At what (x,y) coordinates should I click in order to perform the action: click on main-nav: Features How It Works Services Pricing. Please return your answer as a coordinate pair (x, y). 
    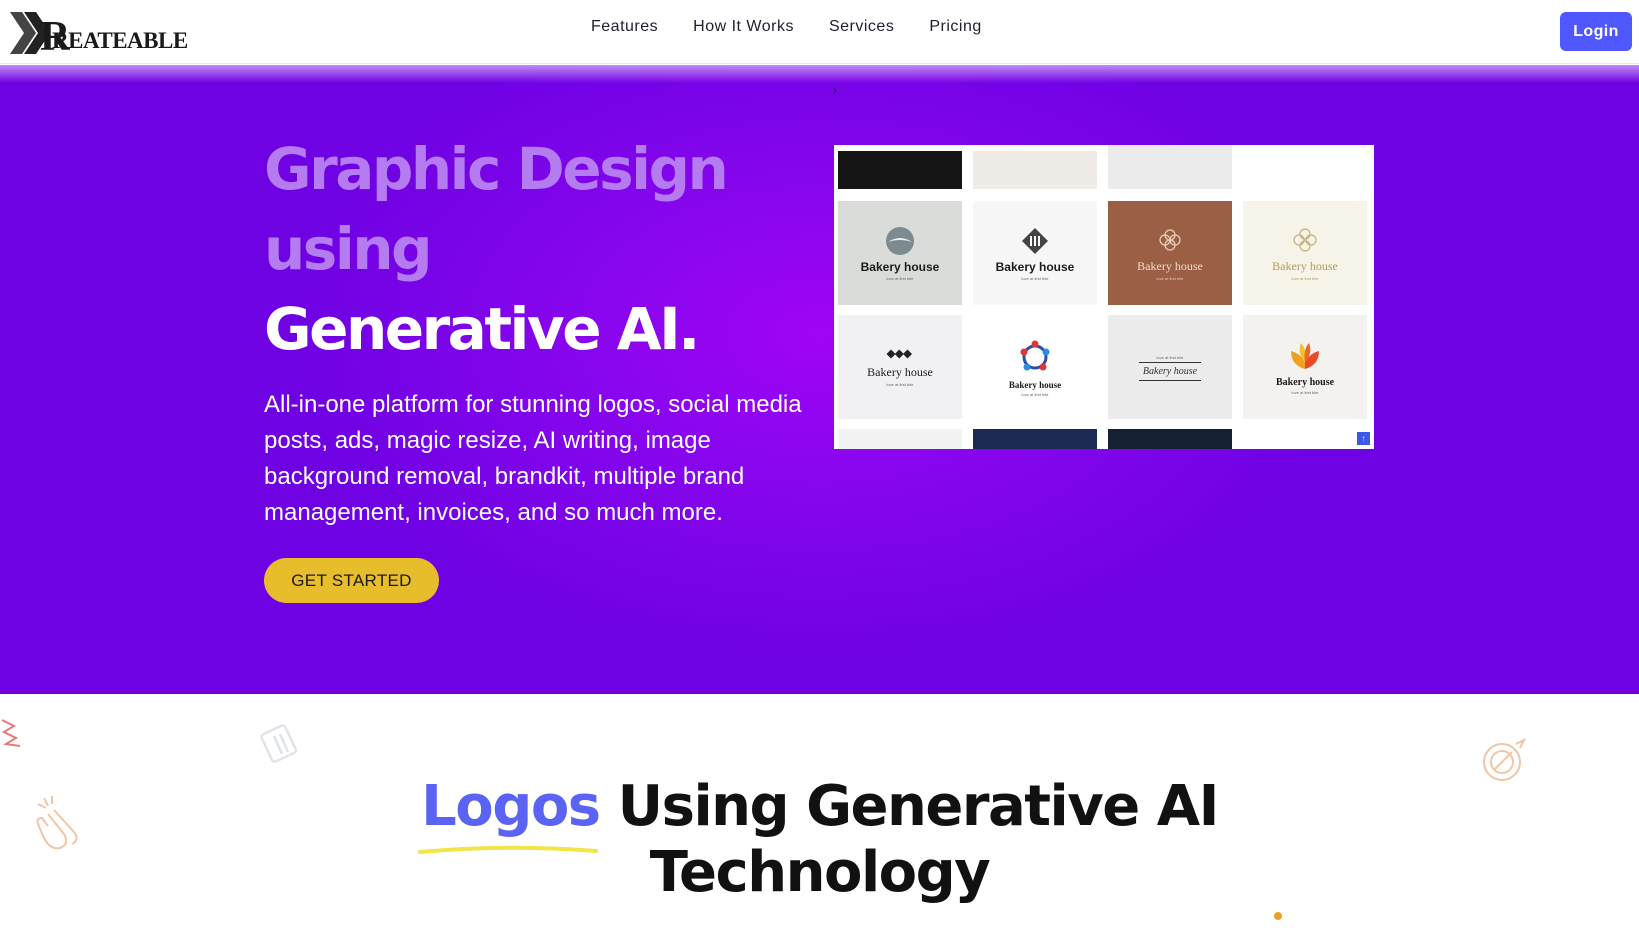
    Looking at the image, I should click on (786, 27).